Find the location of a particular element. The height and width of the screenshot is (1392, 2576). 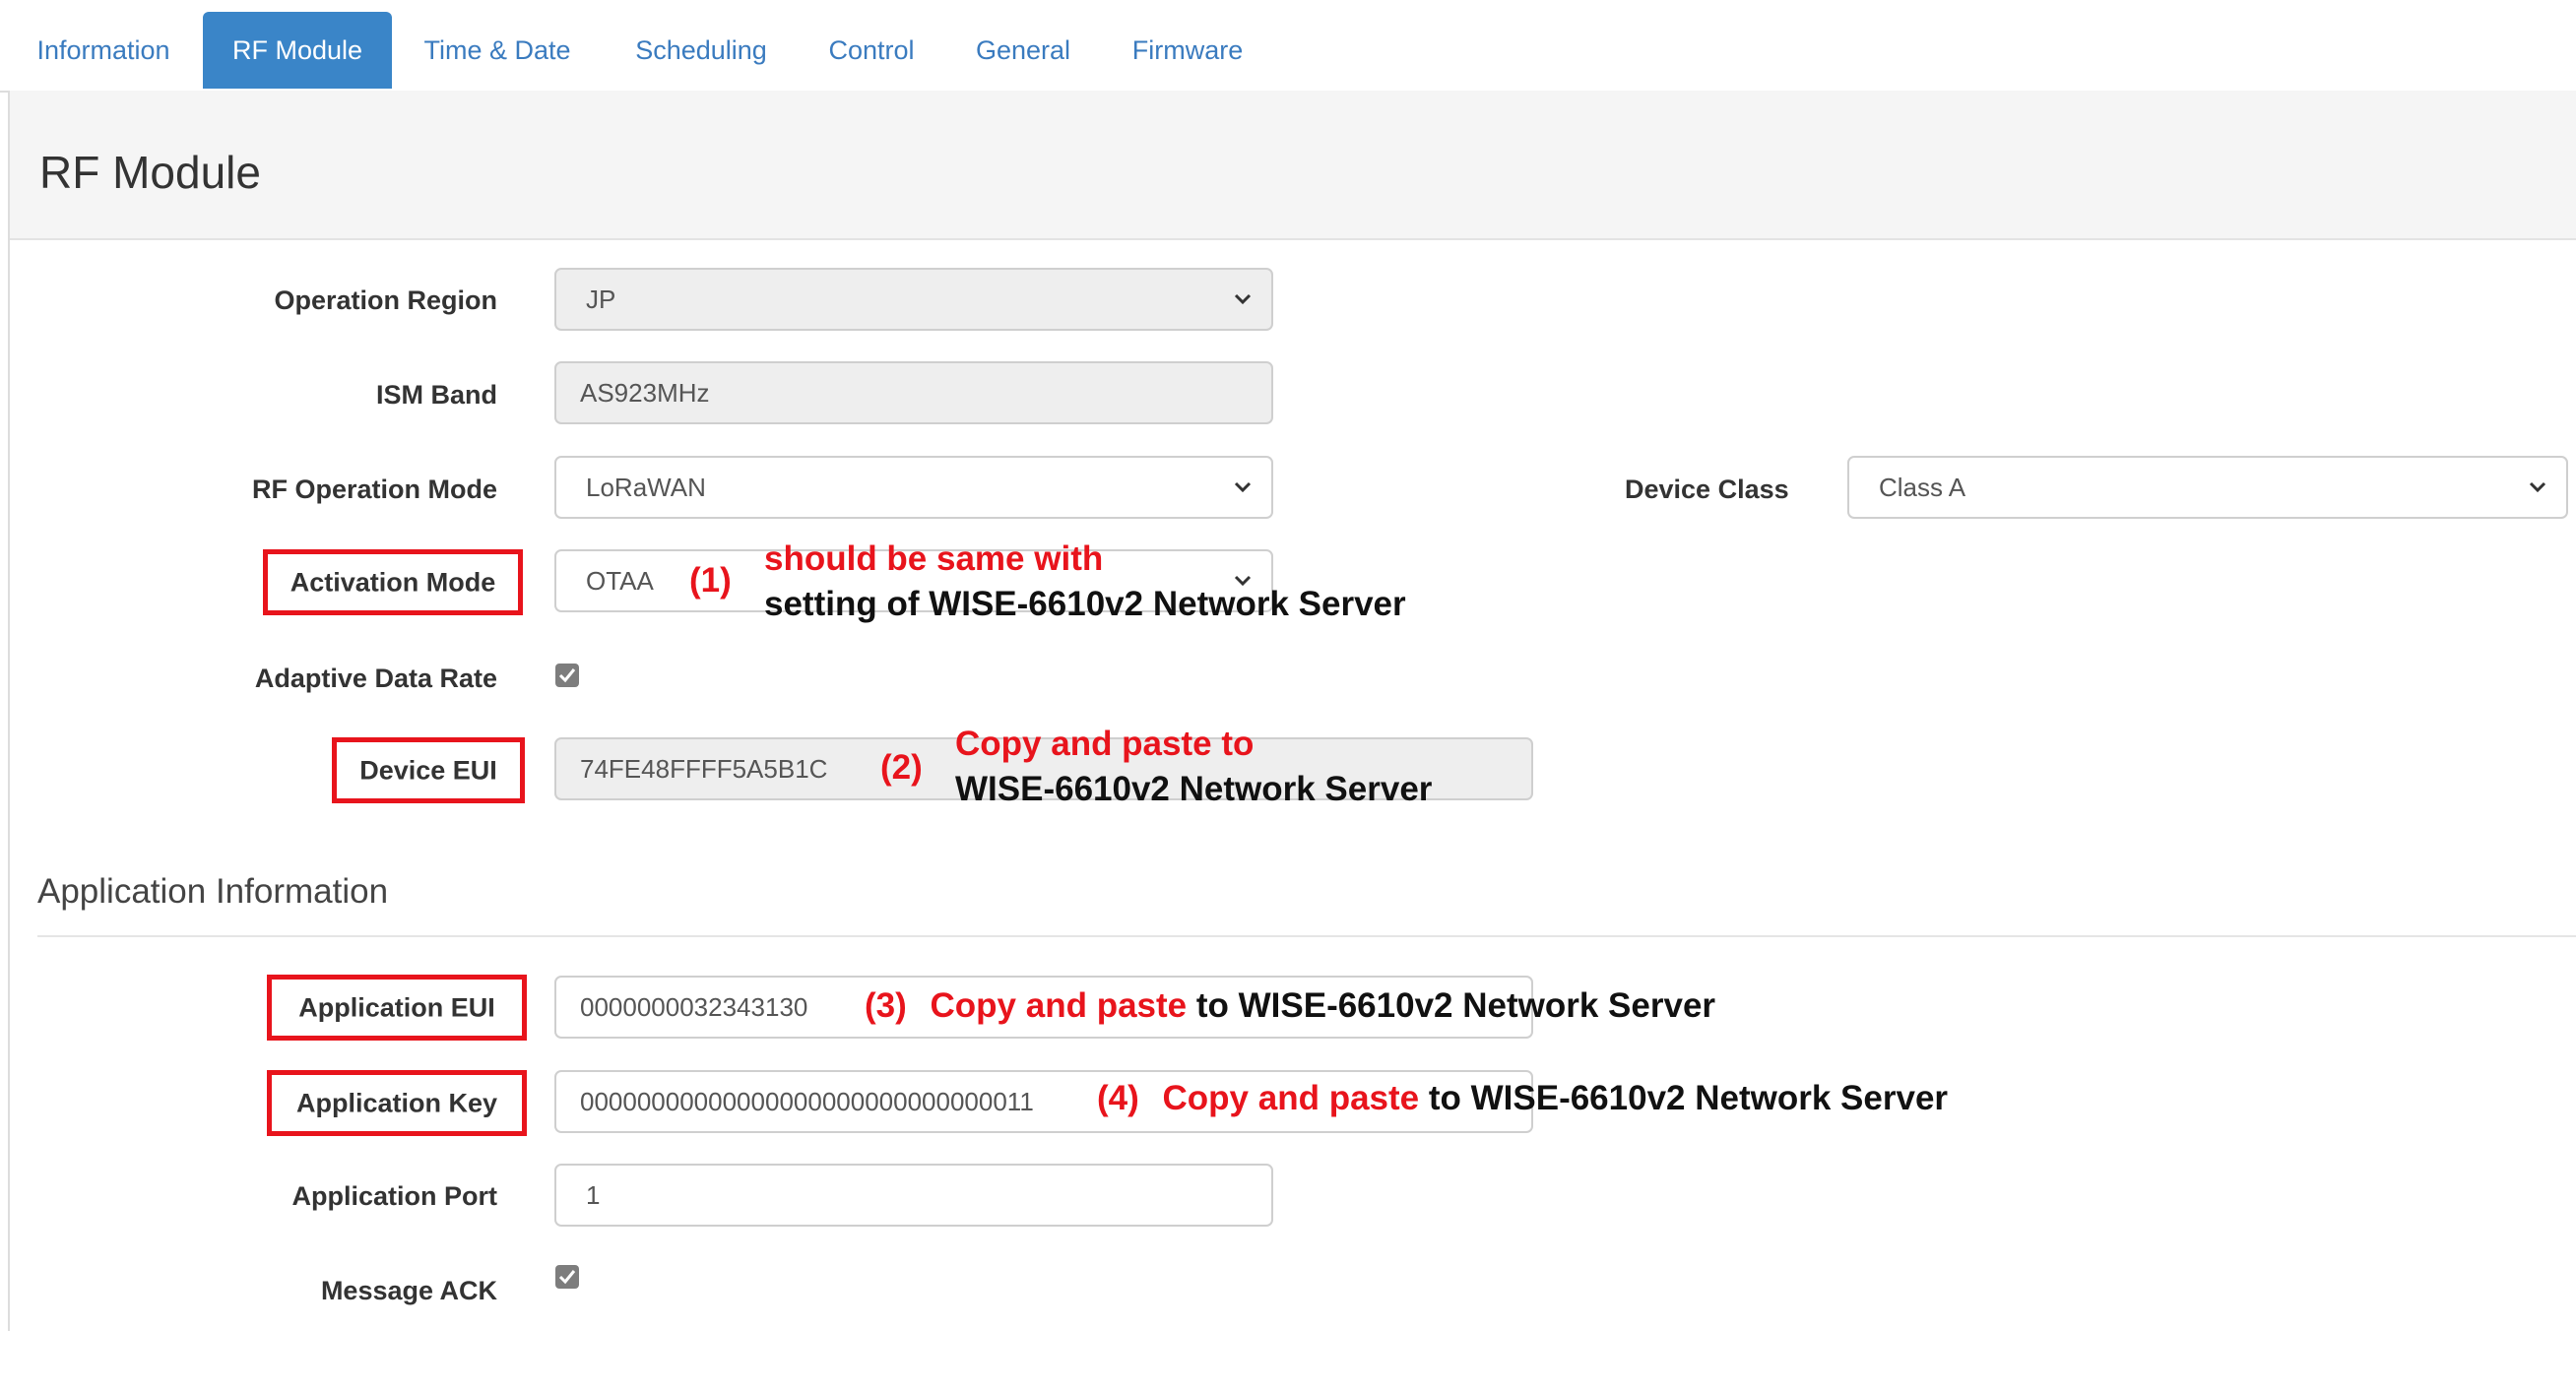

tab-general: General is located at coordinates (1023, 50).